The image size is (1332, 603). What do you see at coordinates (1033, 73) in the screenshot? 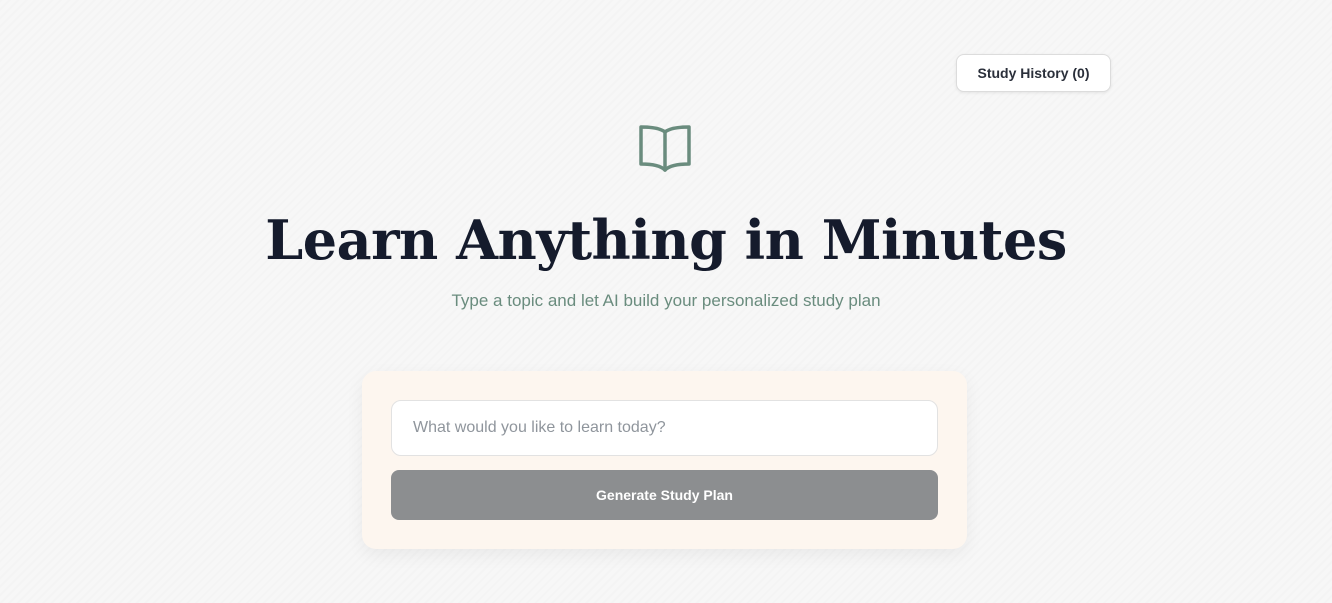
I see `study-history-button: Study History (0)` at bounding box center [1033, 73].